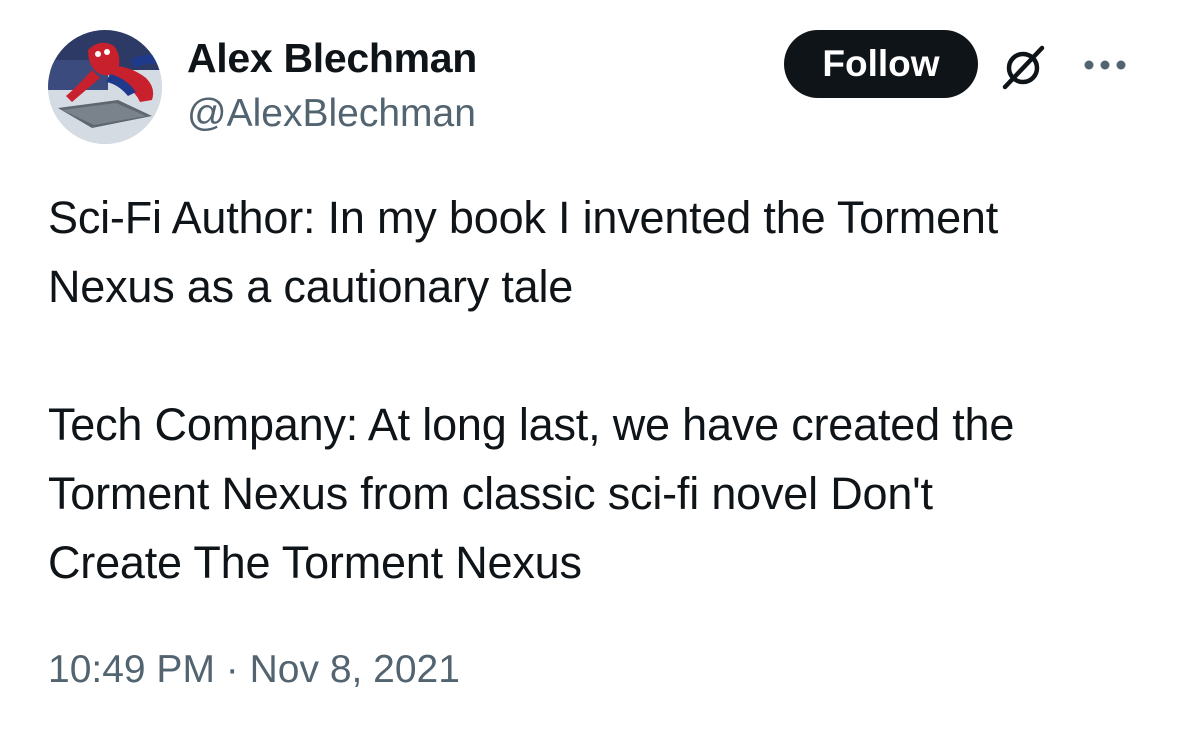 Image resolution: width=1179 pixels, height=734 pixels. Describe the element at coordinates (354, 669) in the screenshot. I see `tweet-date: Nov 8, 2021` at that location.